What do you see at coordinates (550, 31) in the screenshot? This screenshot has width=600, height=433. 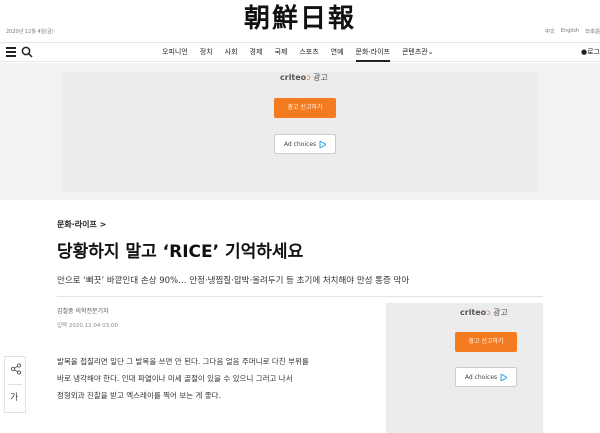 I see `lang-link-chinese: 中文` at bounding box center [550, 31].